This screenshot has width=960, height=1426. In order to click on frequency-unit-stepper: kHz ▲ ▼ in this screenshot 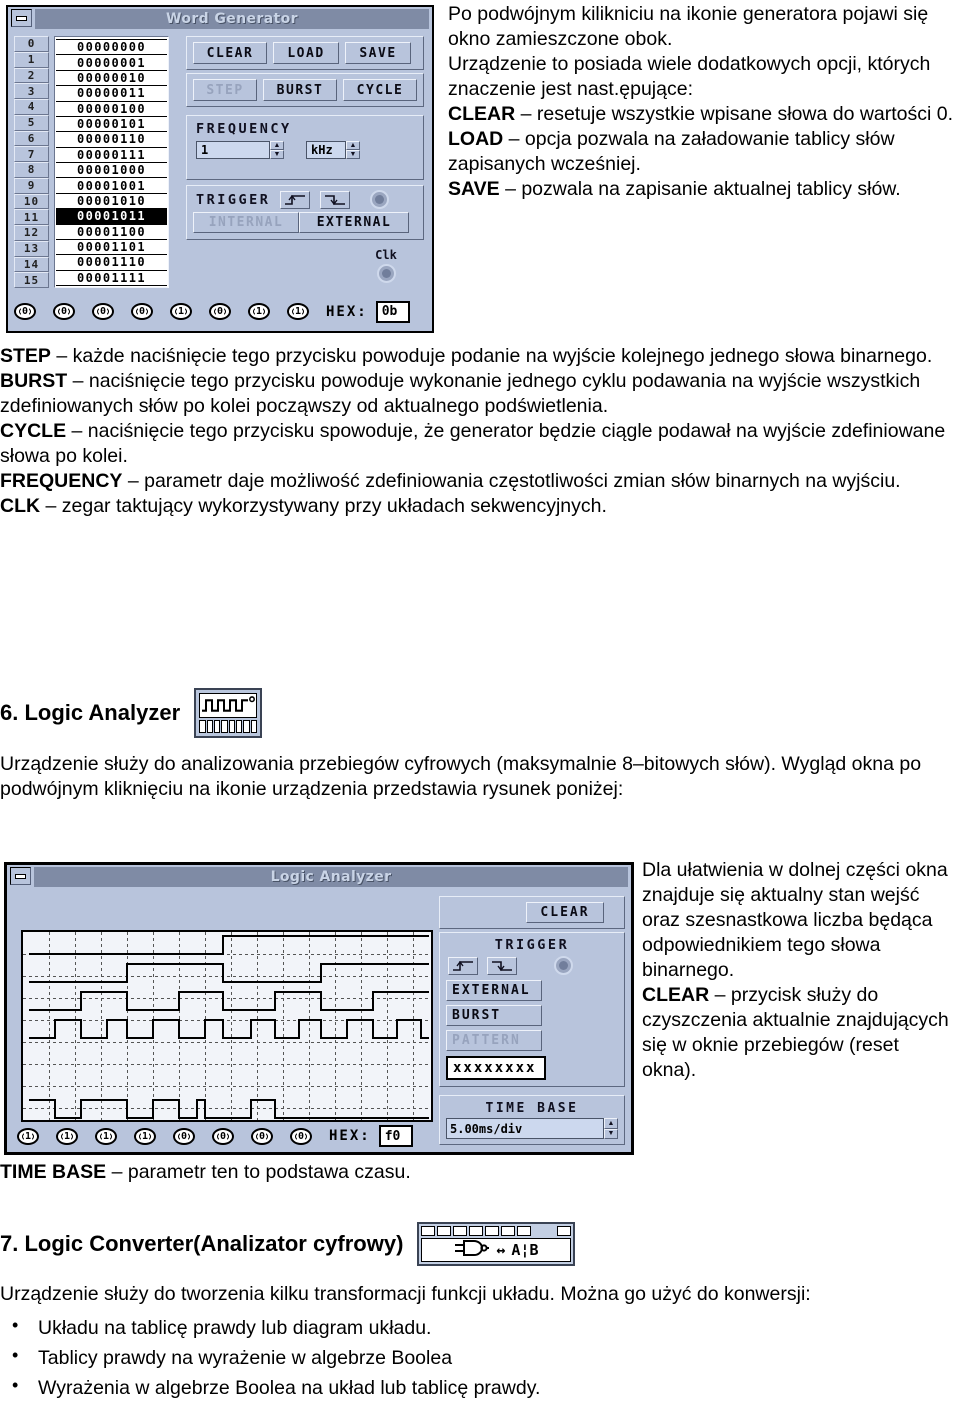, I will do `click(333, 150)`.